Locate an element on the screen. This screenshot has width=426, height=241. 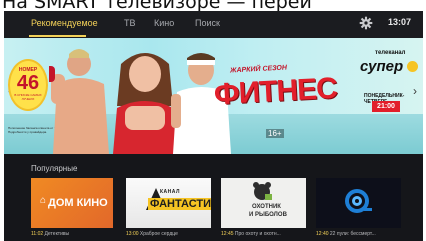
gear-icon is located at coordinates (366, 23).